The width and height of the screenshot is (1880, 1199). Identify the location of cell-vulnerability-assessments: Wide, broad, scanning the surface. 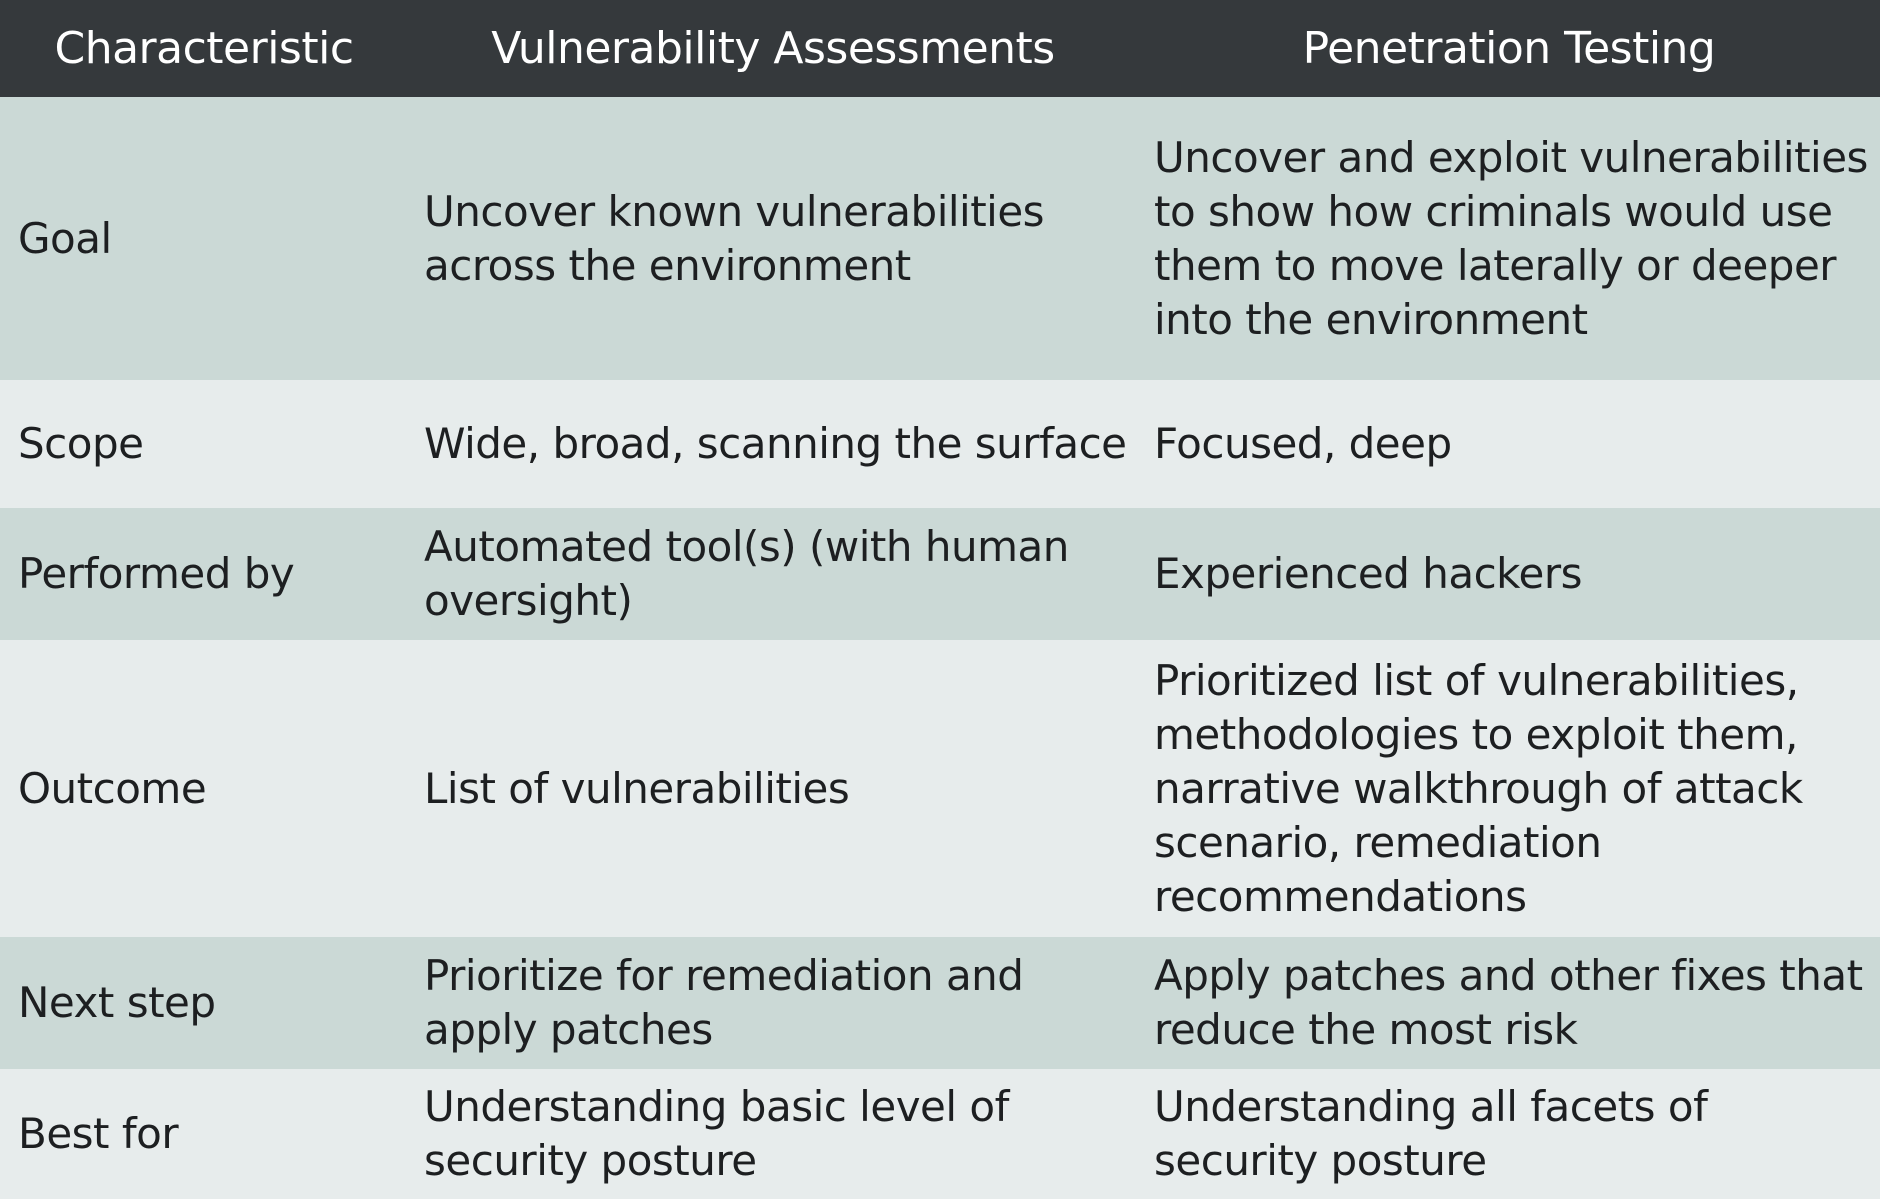
(775, 443).